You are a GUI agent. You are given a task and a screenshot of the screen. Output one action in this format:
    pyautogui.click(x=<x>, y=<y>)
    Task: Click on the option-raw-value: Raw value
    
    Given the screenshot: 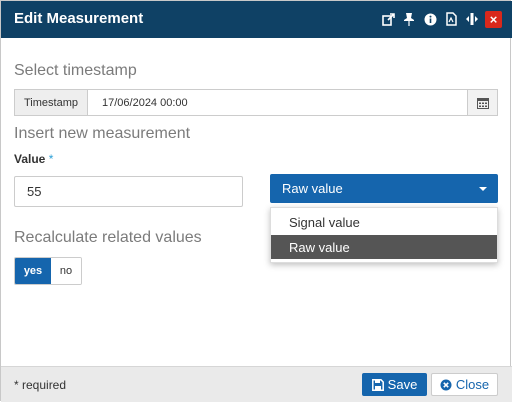 What is the action you would take?
    pyautogui.click(x=384, y=247)
    